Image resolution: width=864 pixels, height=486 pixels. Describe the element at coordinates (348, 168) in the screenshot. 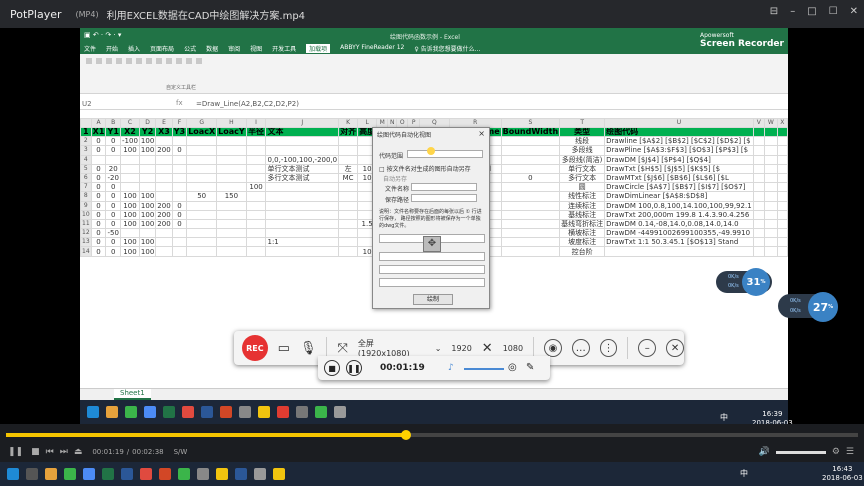

I see `cell: 左` at that location.